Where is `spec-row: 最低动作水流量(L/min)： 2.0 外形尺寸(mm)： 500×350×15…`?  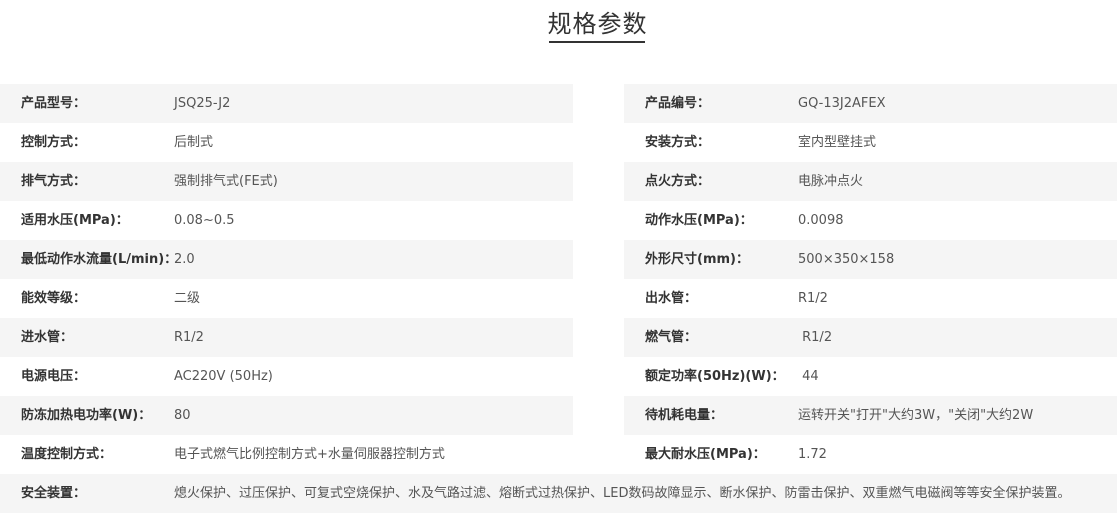
spec-row: 最低动作水流量(L/min)： 2.0 外形尺寸(mm)： 500×350×15… is located at coordinates (558, 259).